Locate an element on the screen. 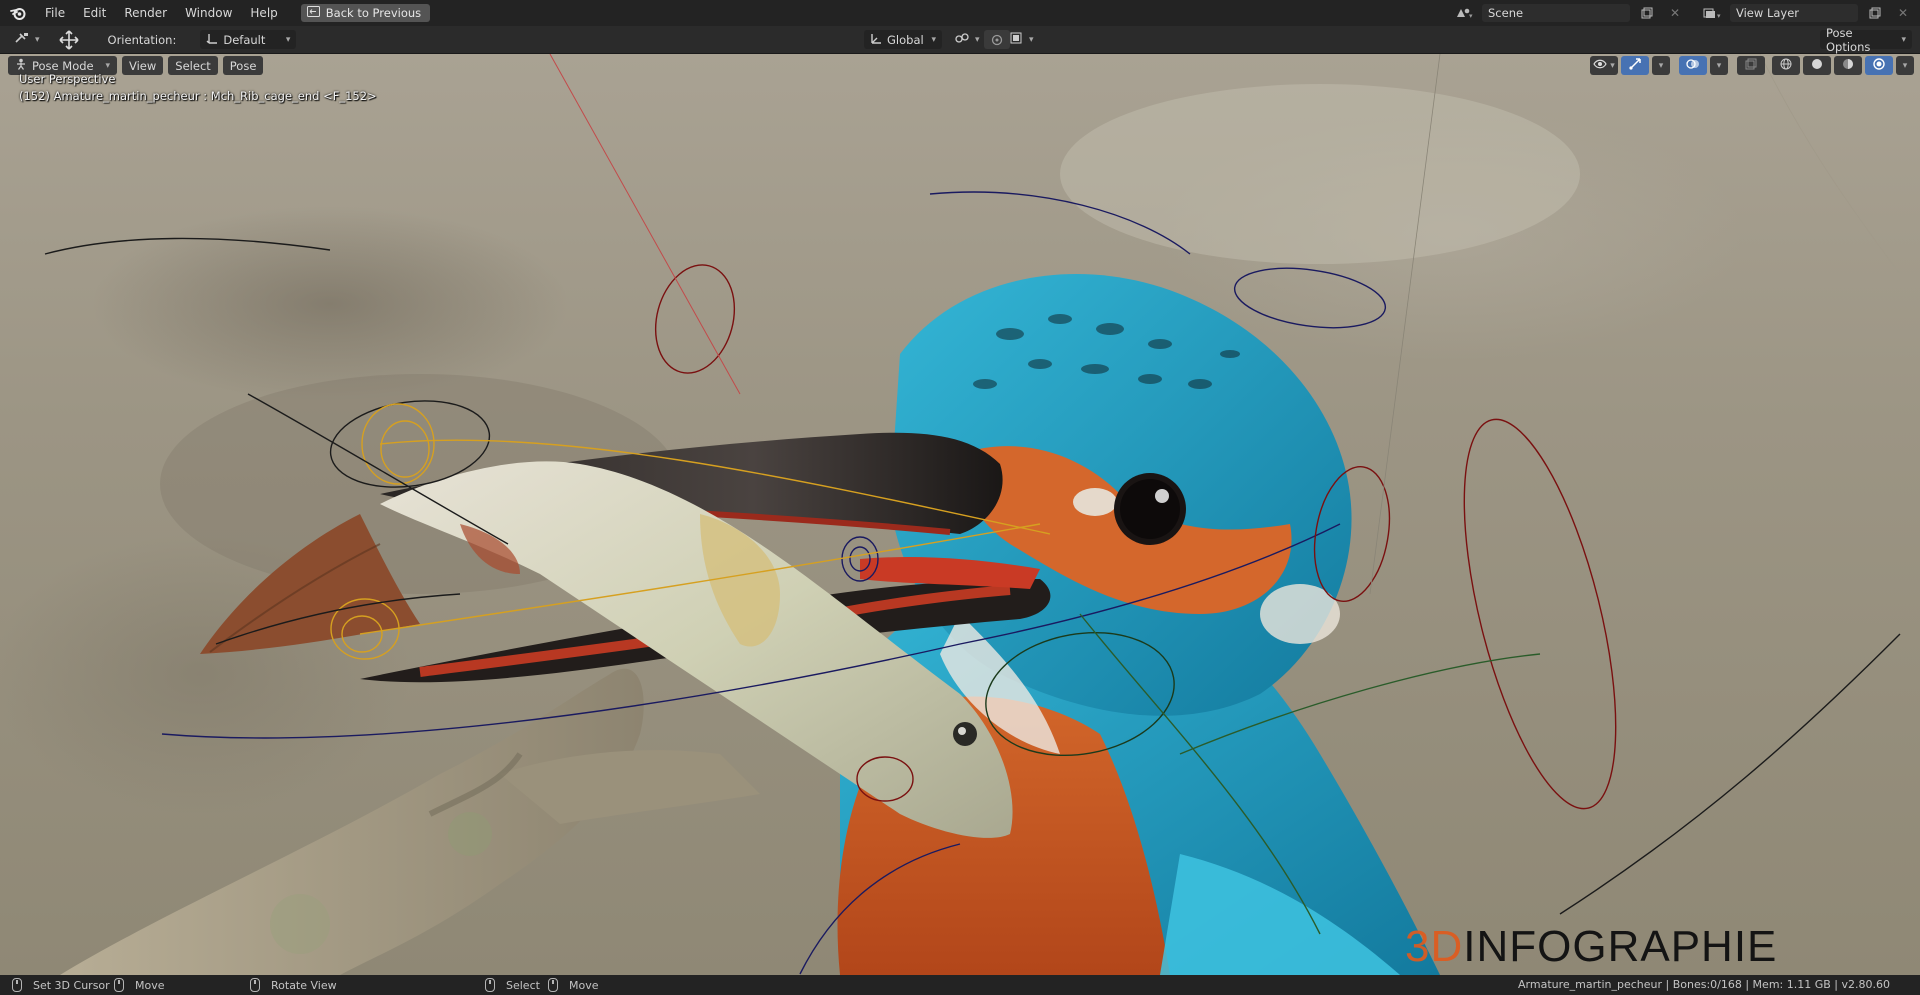 This screenshot has width=1920, height=995. hint-rotate-view-label: Rotate View is located at coordinates (304, 985).